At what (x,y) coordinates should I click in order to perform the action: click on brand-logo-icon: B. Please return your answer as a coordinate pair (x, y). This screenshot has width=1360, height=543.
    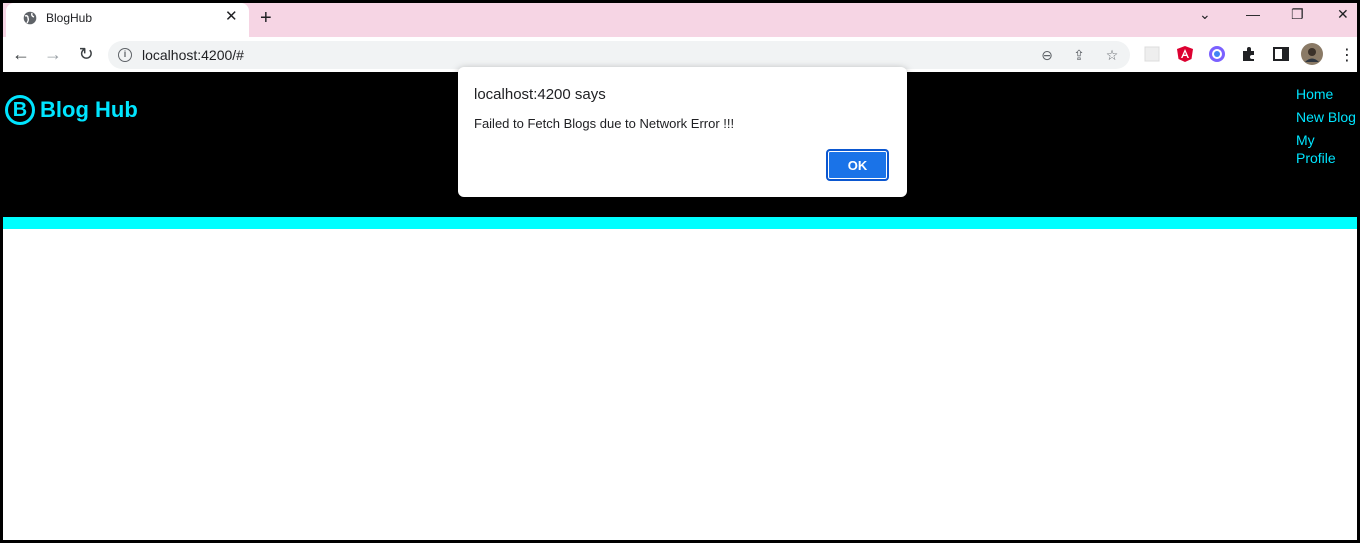
    Looking at the image, I should click on (20, 110).